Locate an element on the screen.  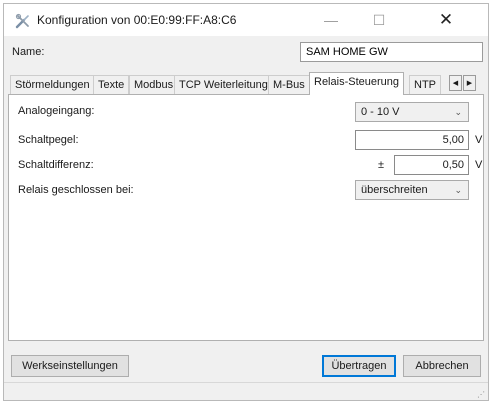
close-button: ✕ is located at coordinates (446, 20).